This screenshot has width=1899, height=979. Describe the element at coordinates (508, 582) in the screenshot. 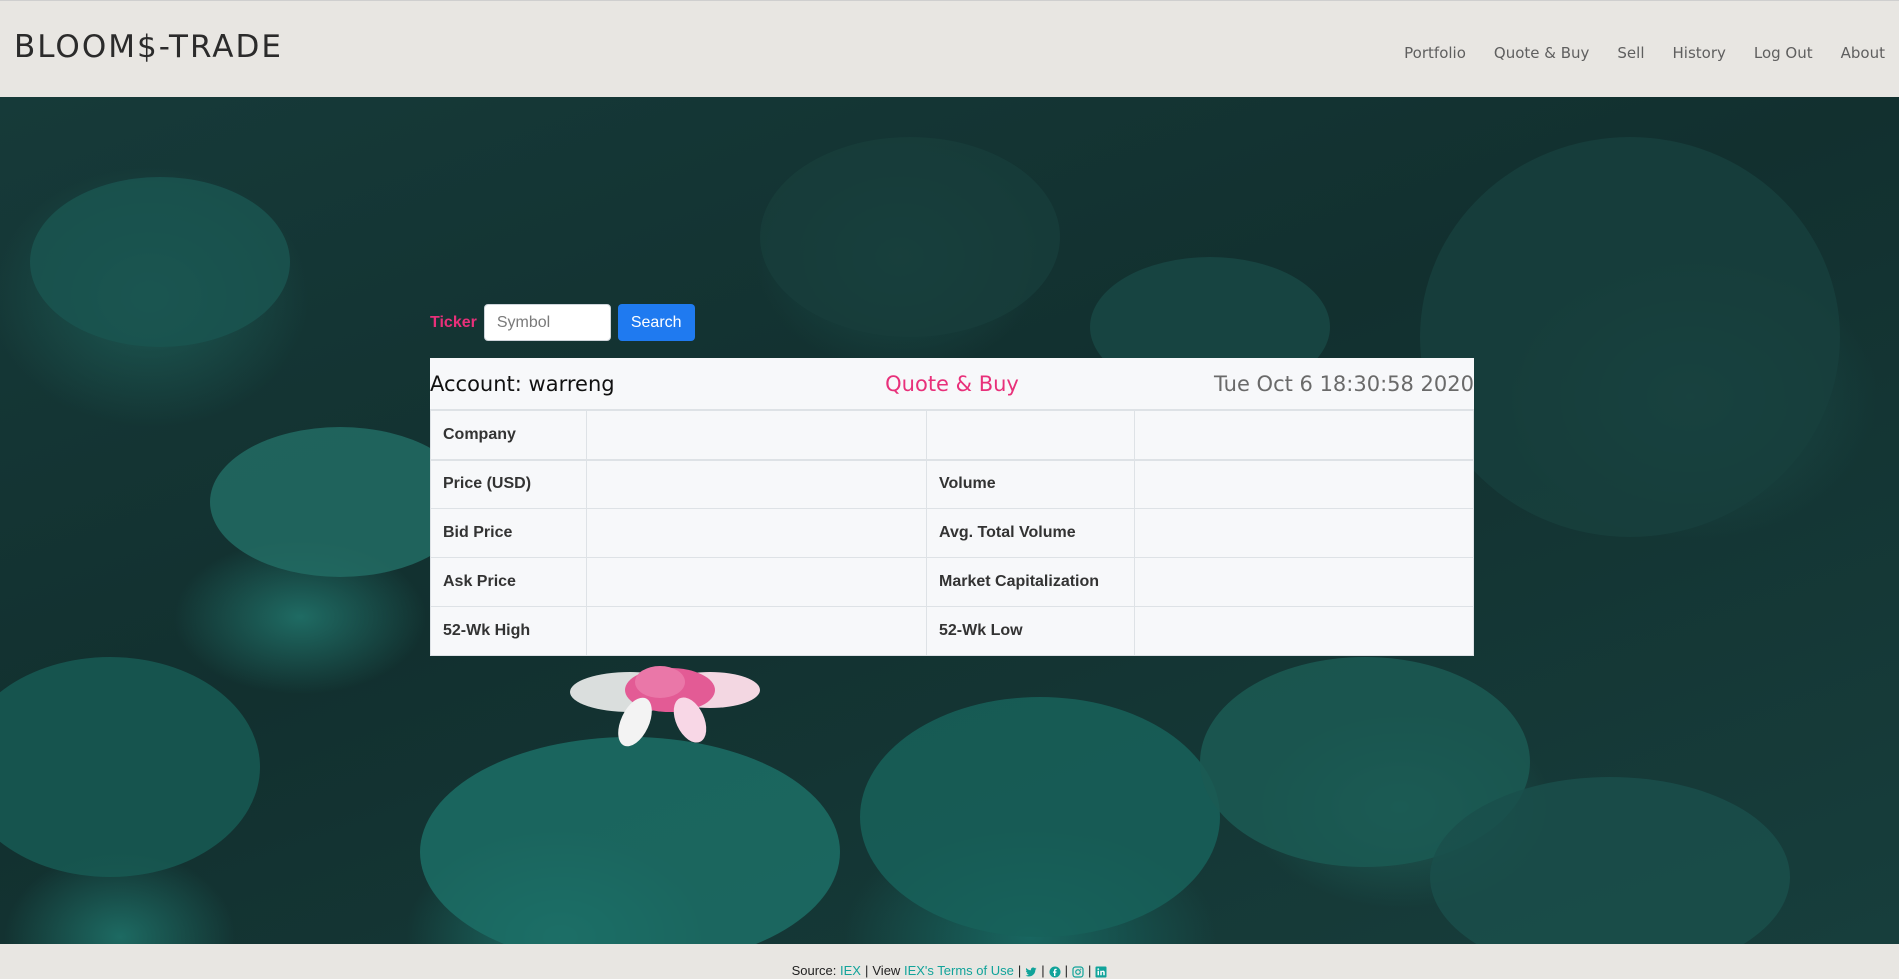

I see `label-ask-price: Ask Price` at that location.